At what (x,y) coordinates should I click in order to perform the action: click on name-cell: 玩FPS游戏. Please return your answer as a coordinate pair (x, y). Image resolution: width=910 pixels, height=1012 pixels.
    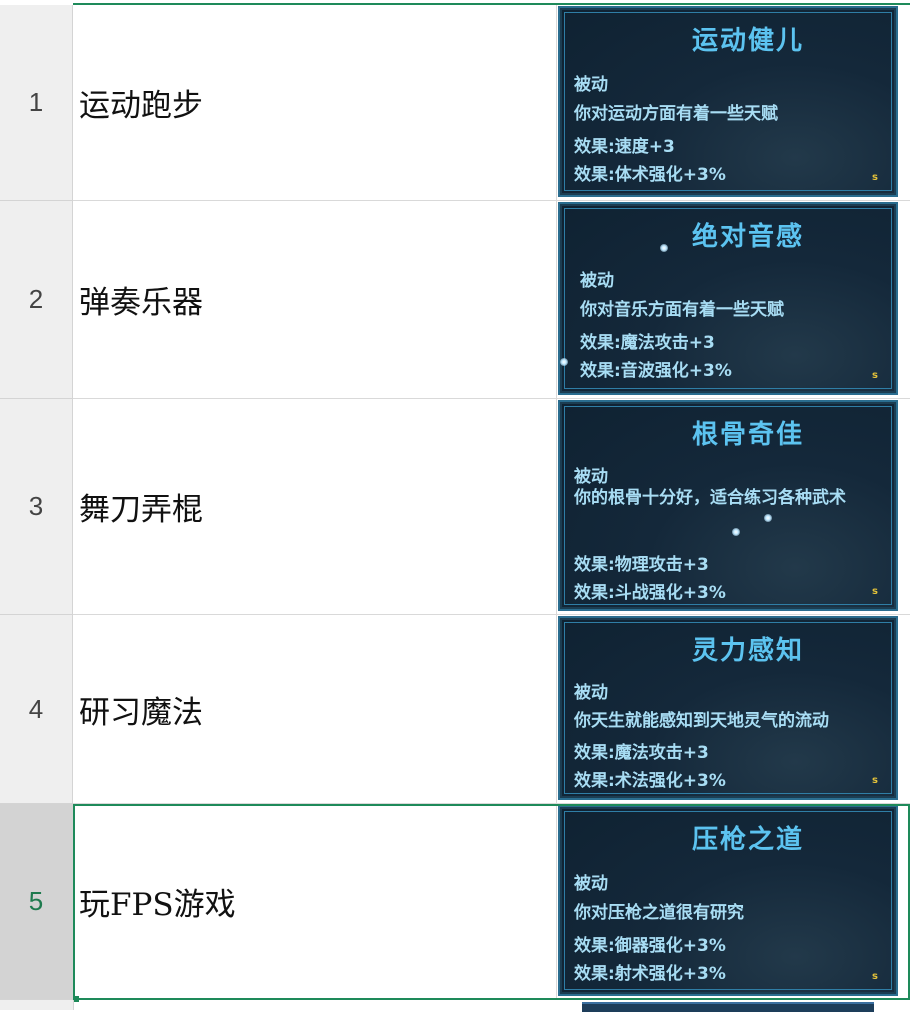
    Looking at the image, I should click on (315, 902).